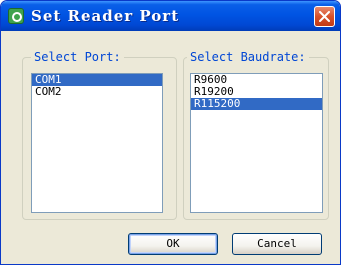 The width and height of the screenshot is (341, 265). I want to click on close-button, so click(324, 16).